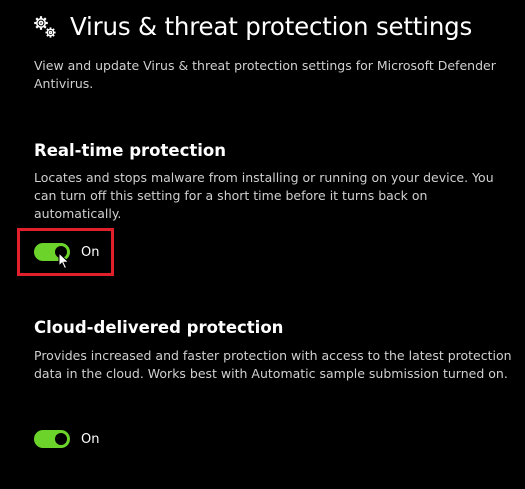 This screenshot has height=489, width=525. I want to click on page-title: Virus & threat protection settings, so click(271, 26).